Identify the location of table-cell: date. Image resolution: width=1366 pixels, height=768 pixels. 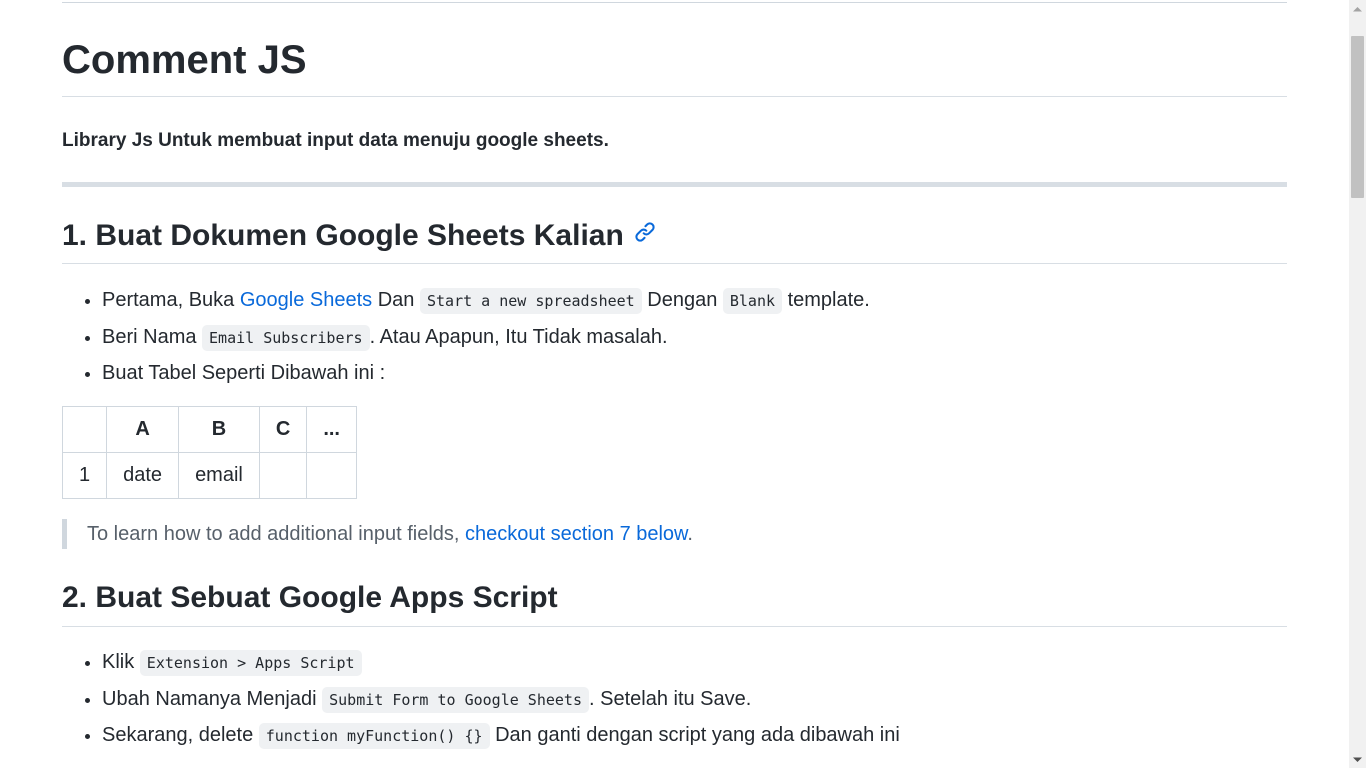
(143, 475).